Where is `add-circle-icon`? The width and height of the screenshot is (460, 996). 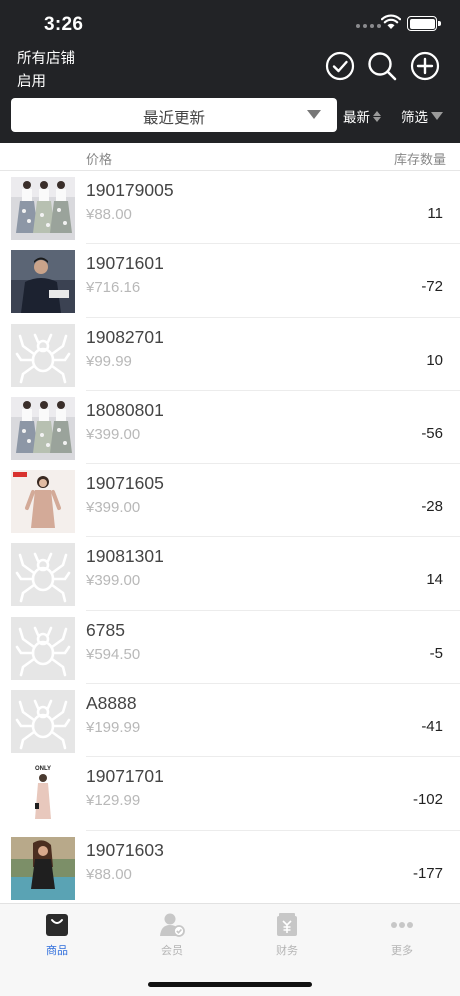 add-circle-icon is located at coordinates (425, 66).